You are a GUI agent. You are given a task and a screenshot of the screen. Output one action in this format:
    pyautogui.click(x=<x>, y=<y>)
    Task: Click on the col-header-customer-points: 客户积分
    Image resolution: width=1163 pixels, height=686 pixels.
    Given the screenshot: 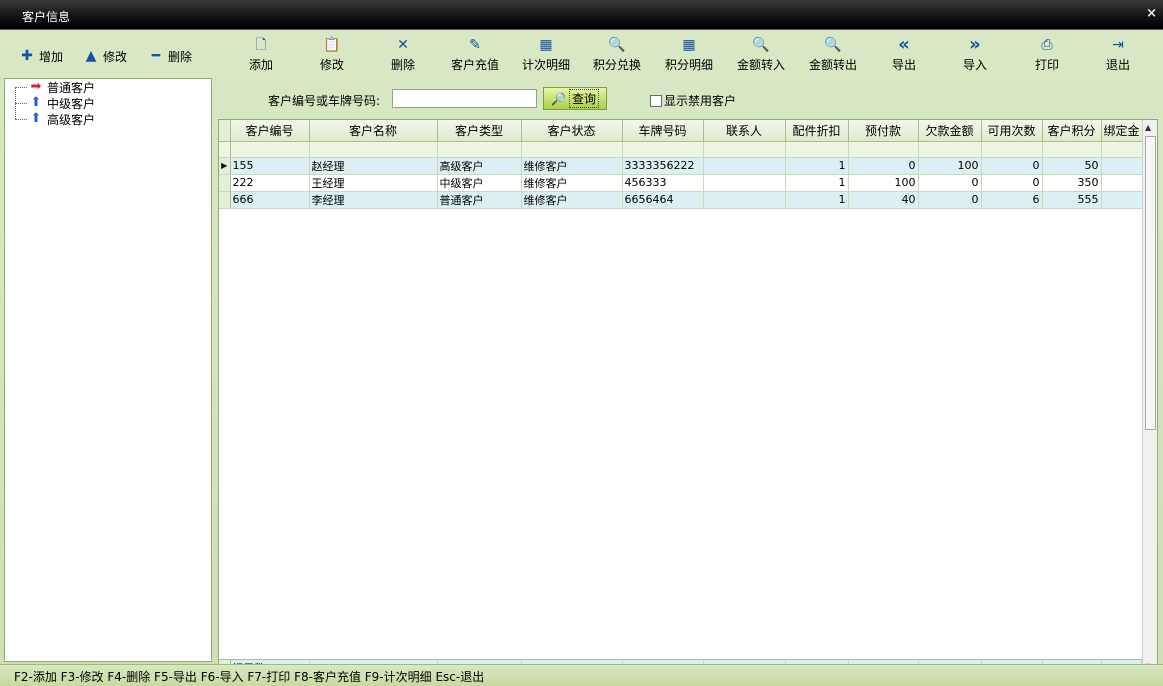 What is the action you would take?
    pyautogui.click(x=1072, y=131)
    